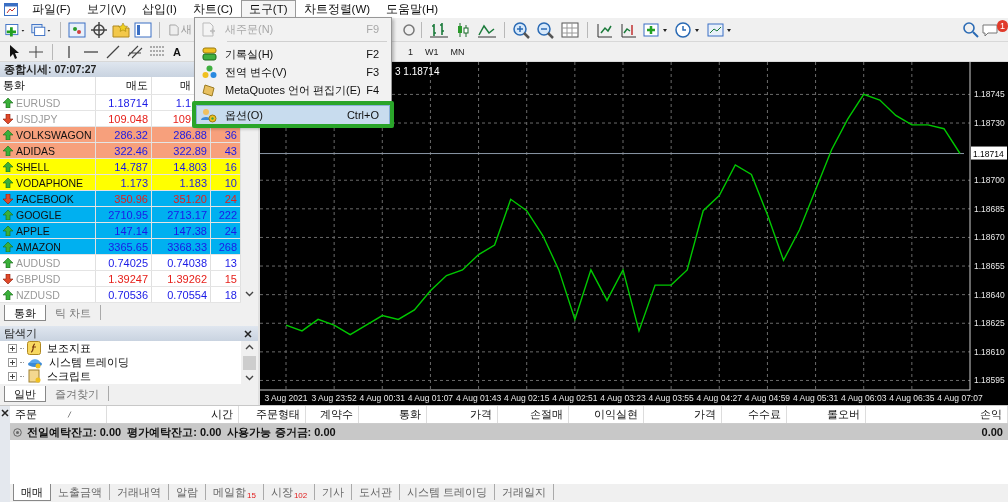  What do you see at coordinates (991, 414) in the screenshot?
I see `column-header: 손익` at bounding box center [991, 414].